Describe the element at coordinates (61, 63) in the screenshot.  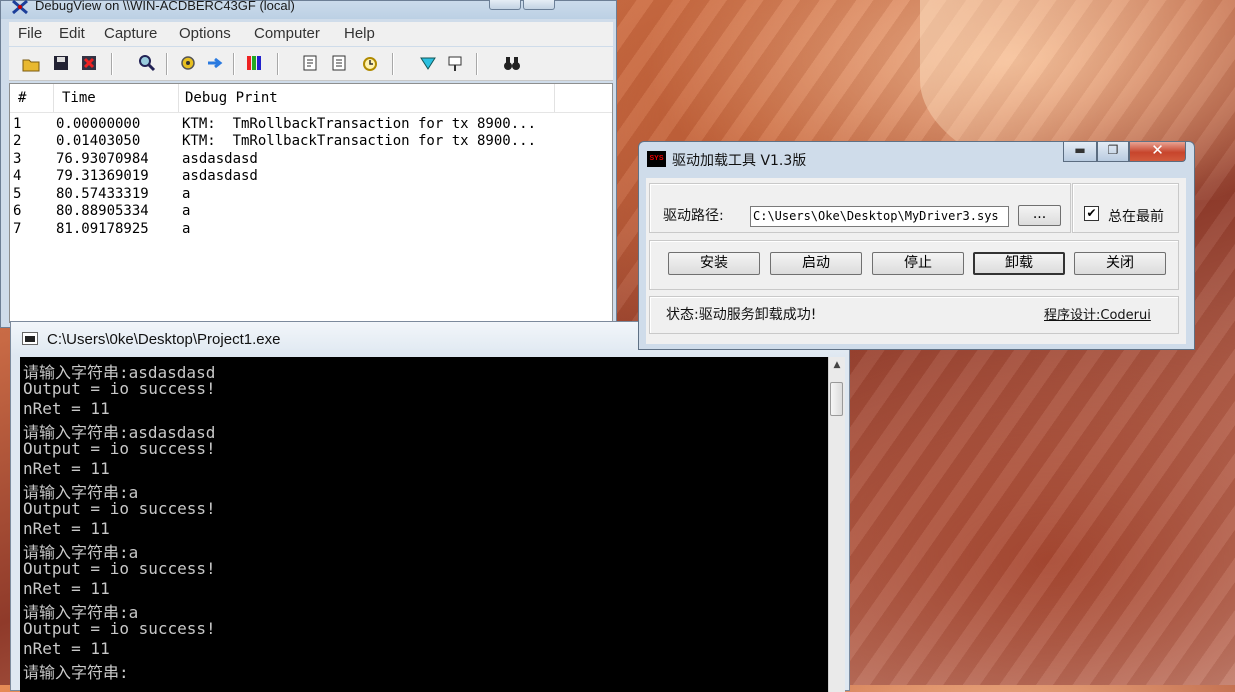
I see `save-icon` at that location.